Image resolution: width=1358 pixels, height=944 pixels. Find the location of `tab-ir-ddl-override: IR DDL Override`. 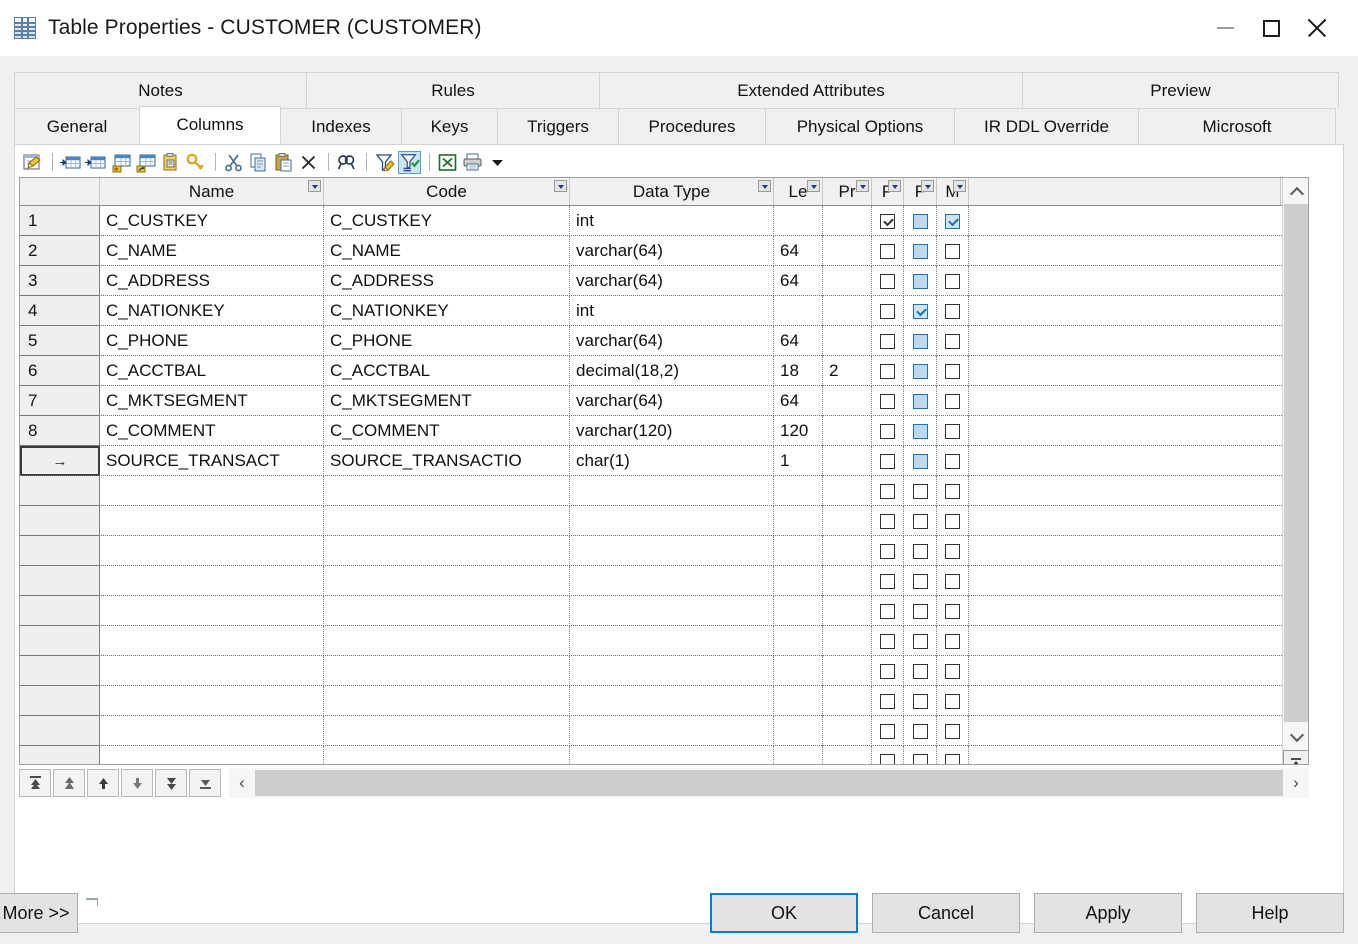

tab-ir-ddl-override: IR DDL Override is located at coordinates (1046, 126).